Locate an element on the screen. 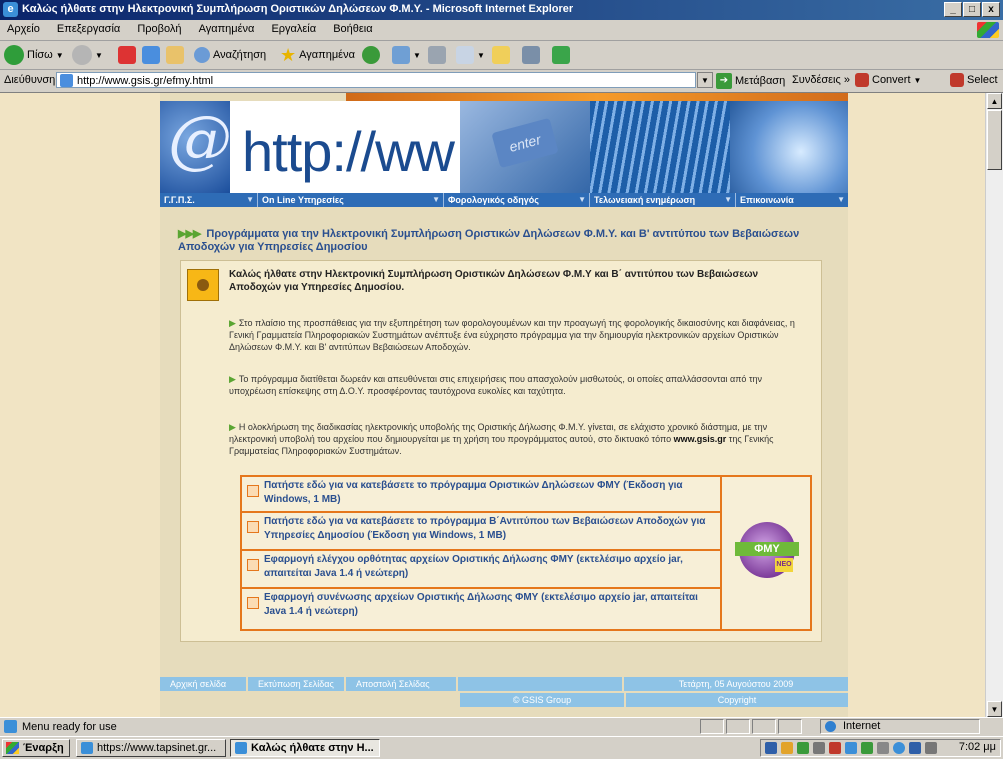 Image resolution: width=1003 pixels, height=759 pixels. mail-dropdown-icon: ▼ is located at coordinates (417, 55).